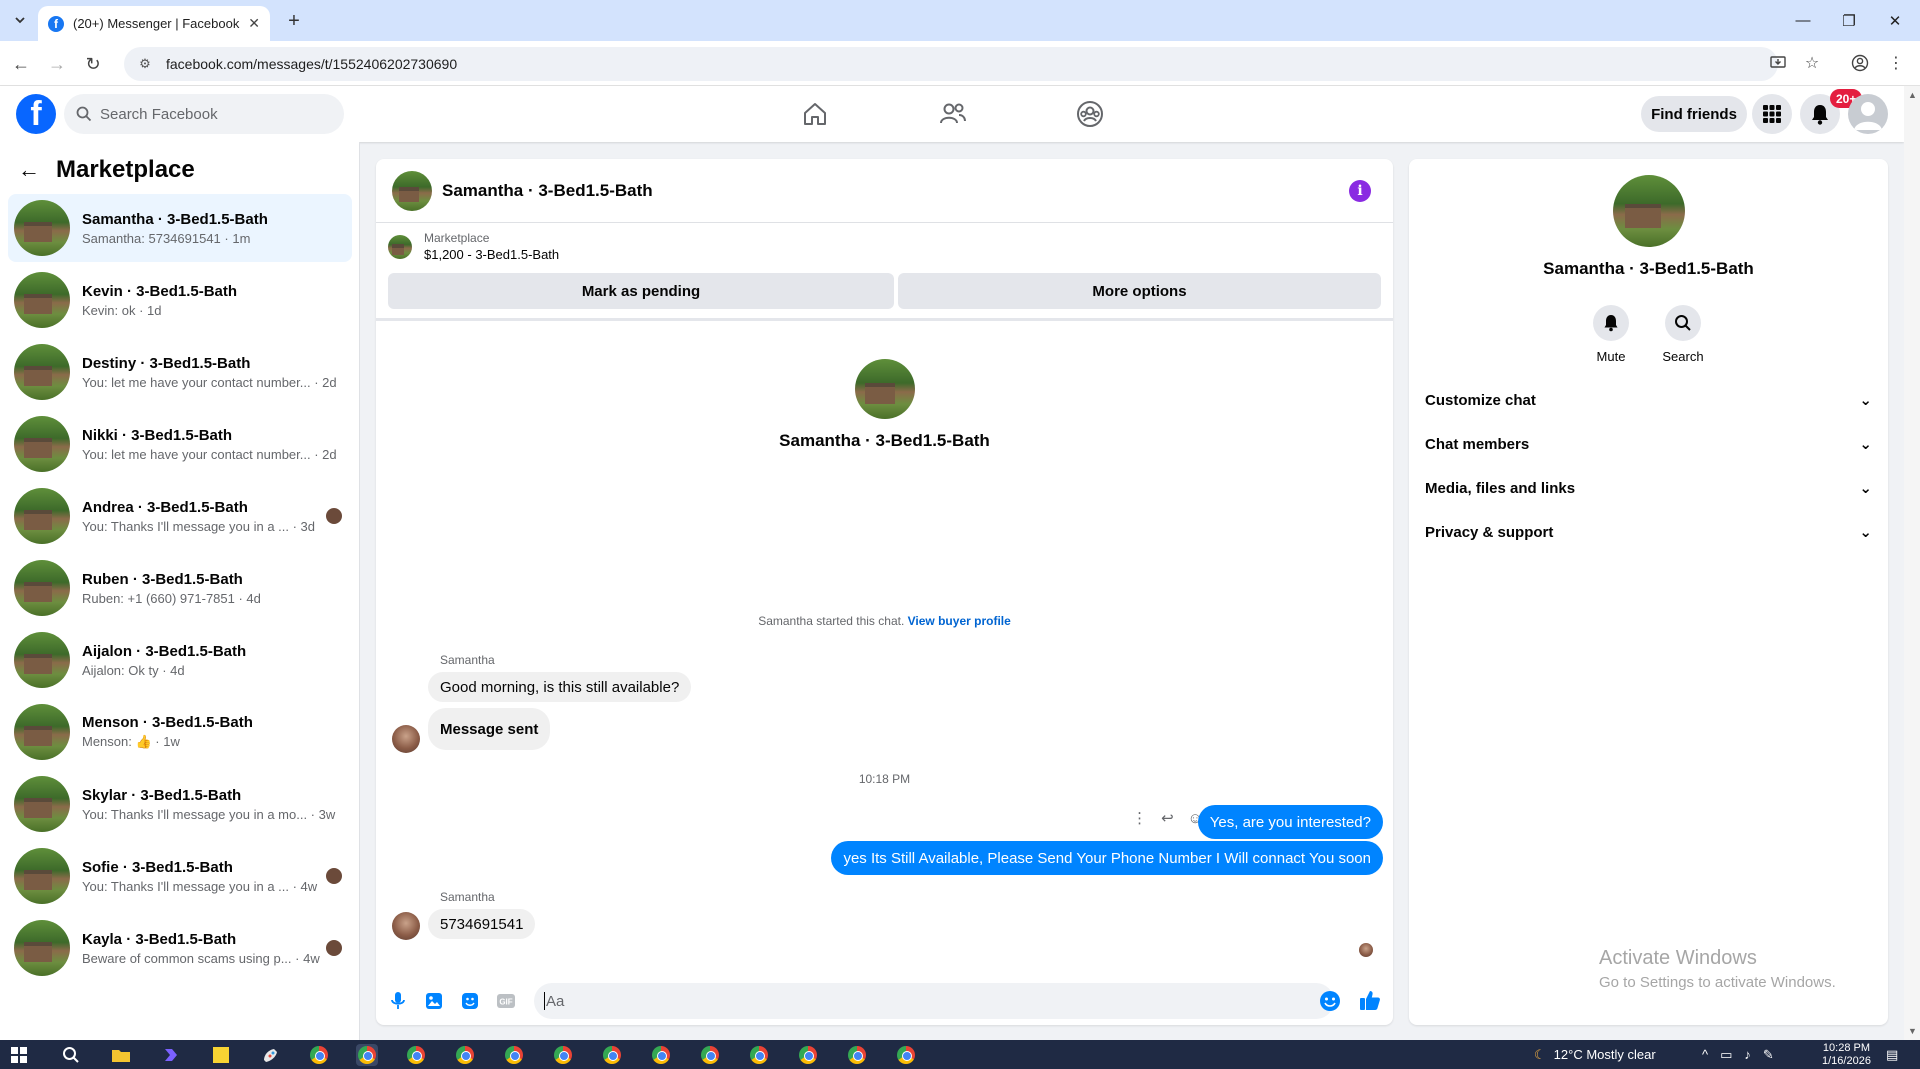 The width and height of the screenshot is (1920, 1069). What do you see at coordinates (1912, 563) in the screenshot?
I see `page-scrollbar: ▲ ▼` at bounding box center [1912, 563].